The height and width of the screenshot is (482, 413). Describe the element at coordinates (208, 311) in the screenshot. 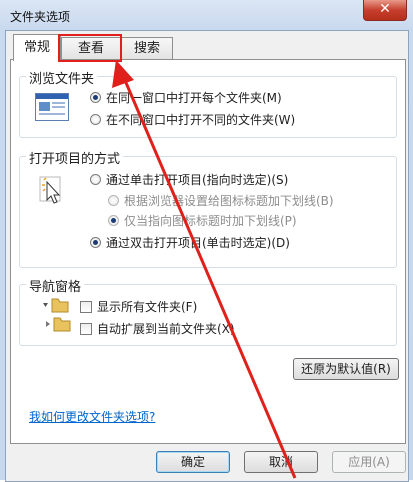

I see `nav-pane-group: 导航窗格 显示所有文件夹(F) 自动扩展到当前文件夹(X)` at that location.